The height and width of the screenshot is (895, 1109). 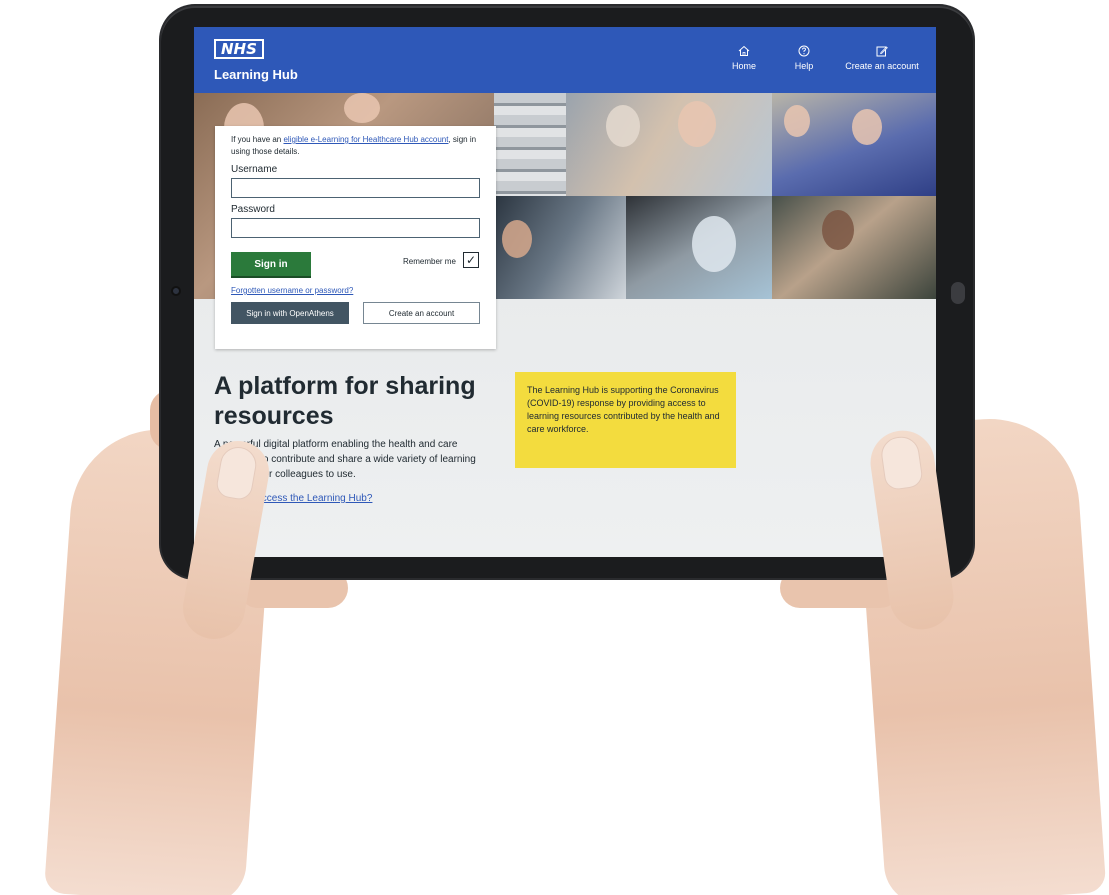 What do you see at coordinates (355, 188) in the screenshot?
I see `username-input` at bounding box center [355, 188].